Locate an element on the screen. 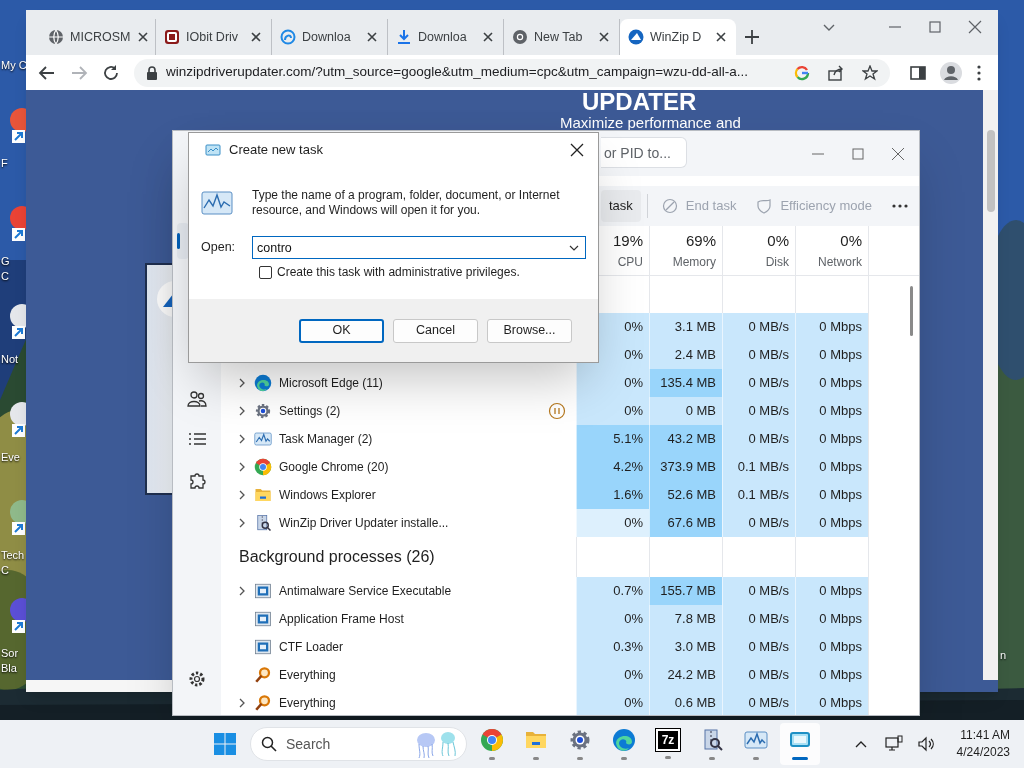  search-box: Search is located at coordinates (358, 744).